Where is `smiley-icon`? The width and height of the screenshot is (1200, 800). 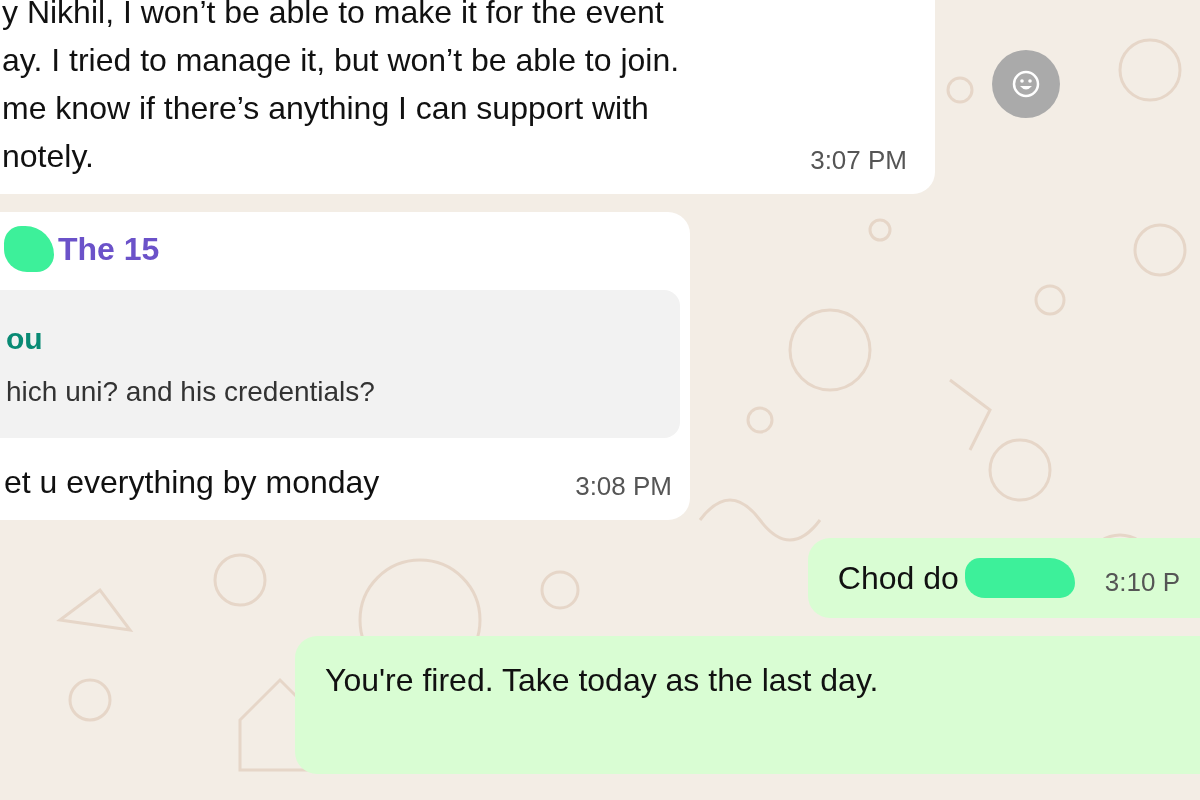
smiley-icon is located at coordinates (1026, 84).